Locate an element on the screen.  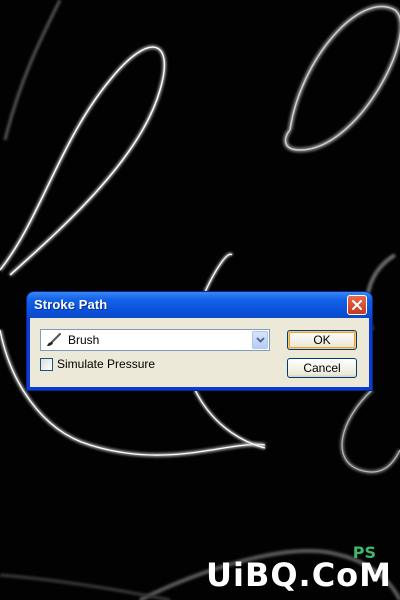
brush-icon is located at coordinates (54, 339).